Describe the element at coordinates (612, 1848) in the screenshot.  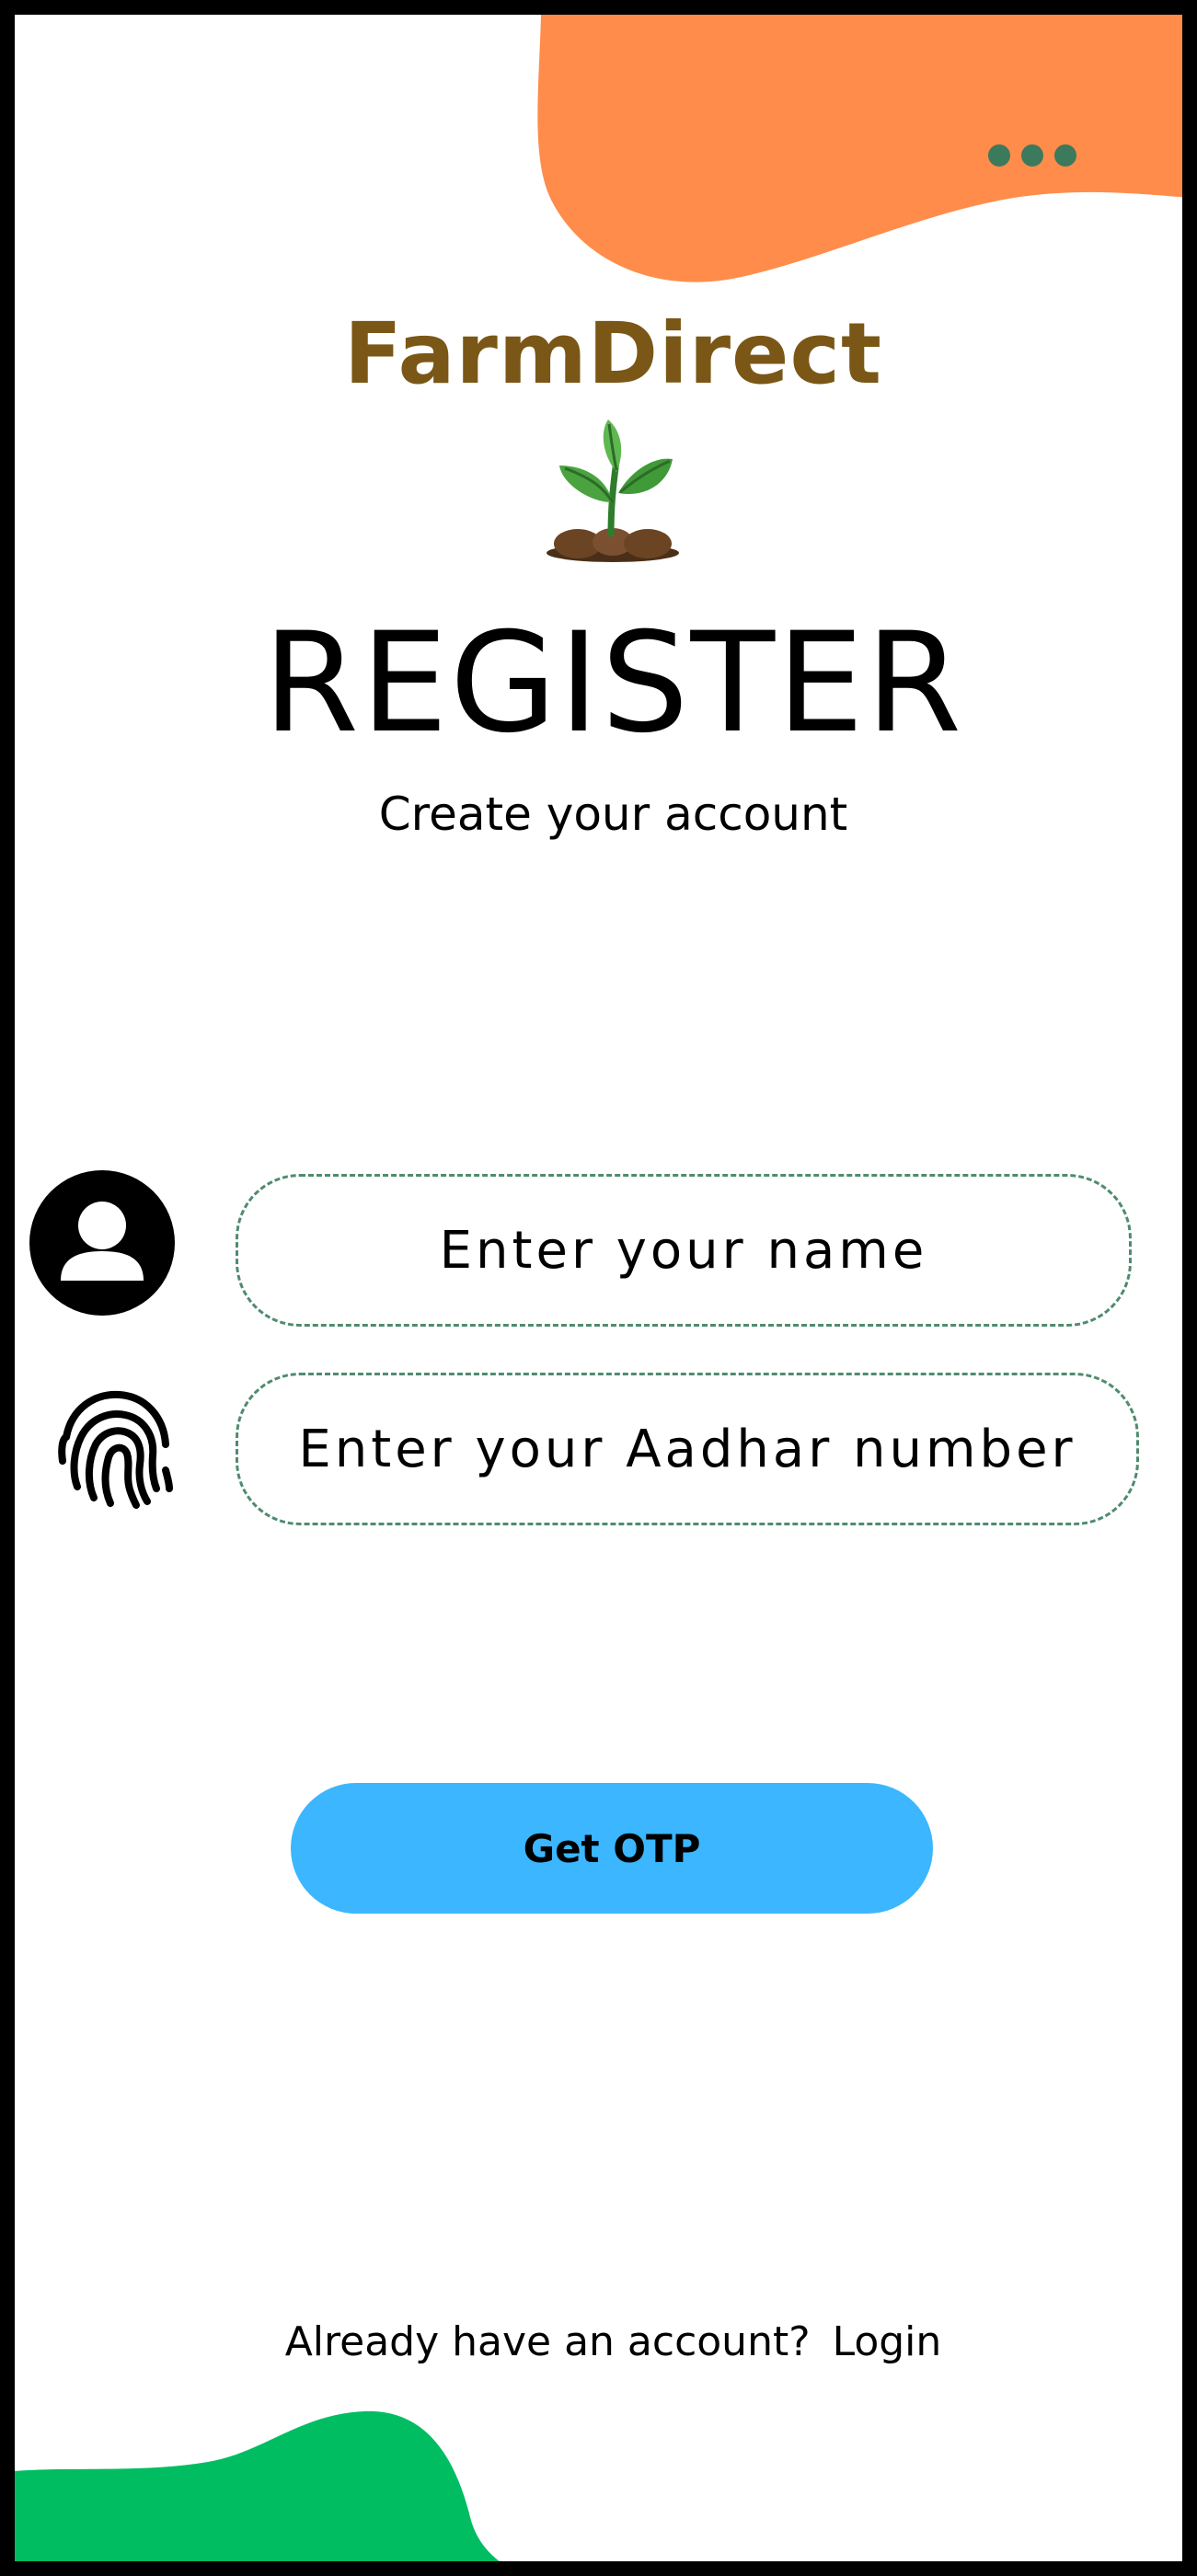
I see `get-otp-button: Get OTP` at that location.